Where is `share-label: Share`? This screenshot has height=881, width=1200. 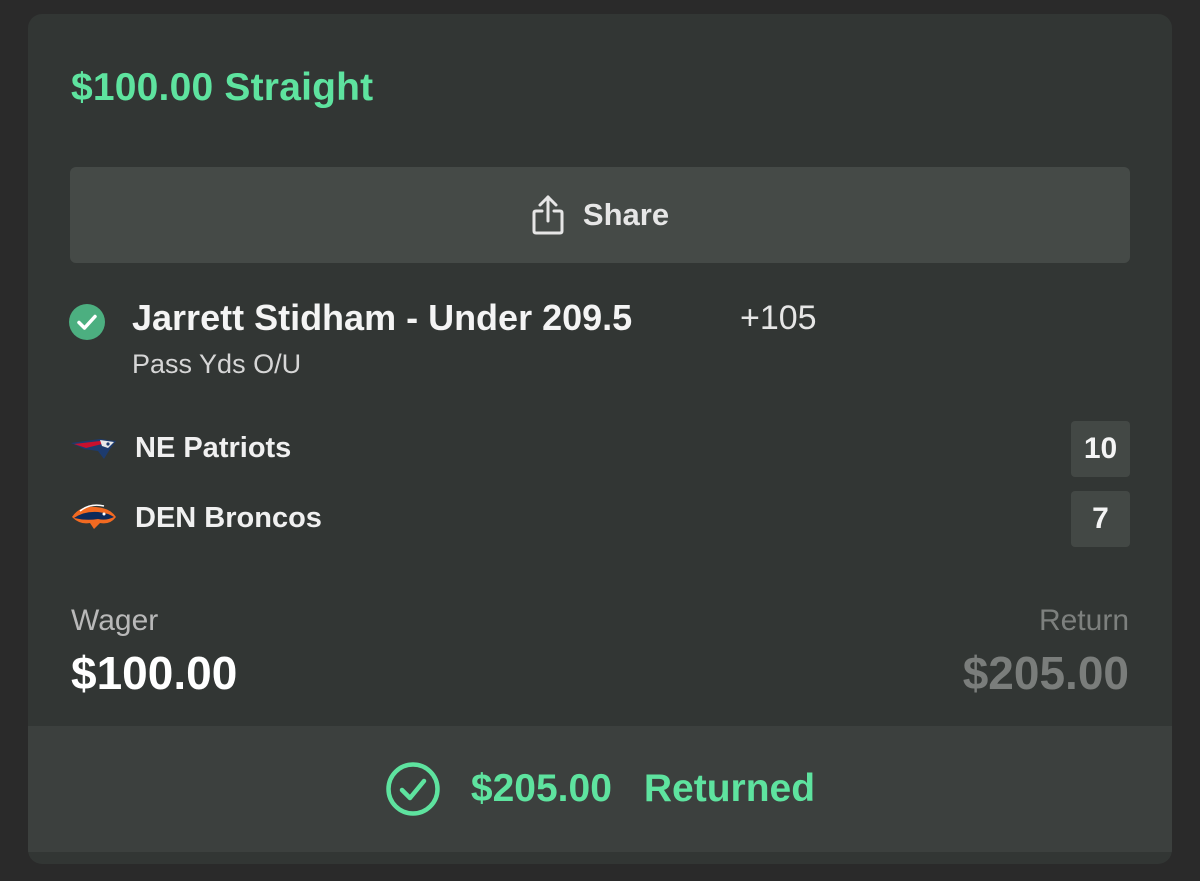
share-label: Share is located at coordinates (626, 214).